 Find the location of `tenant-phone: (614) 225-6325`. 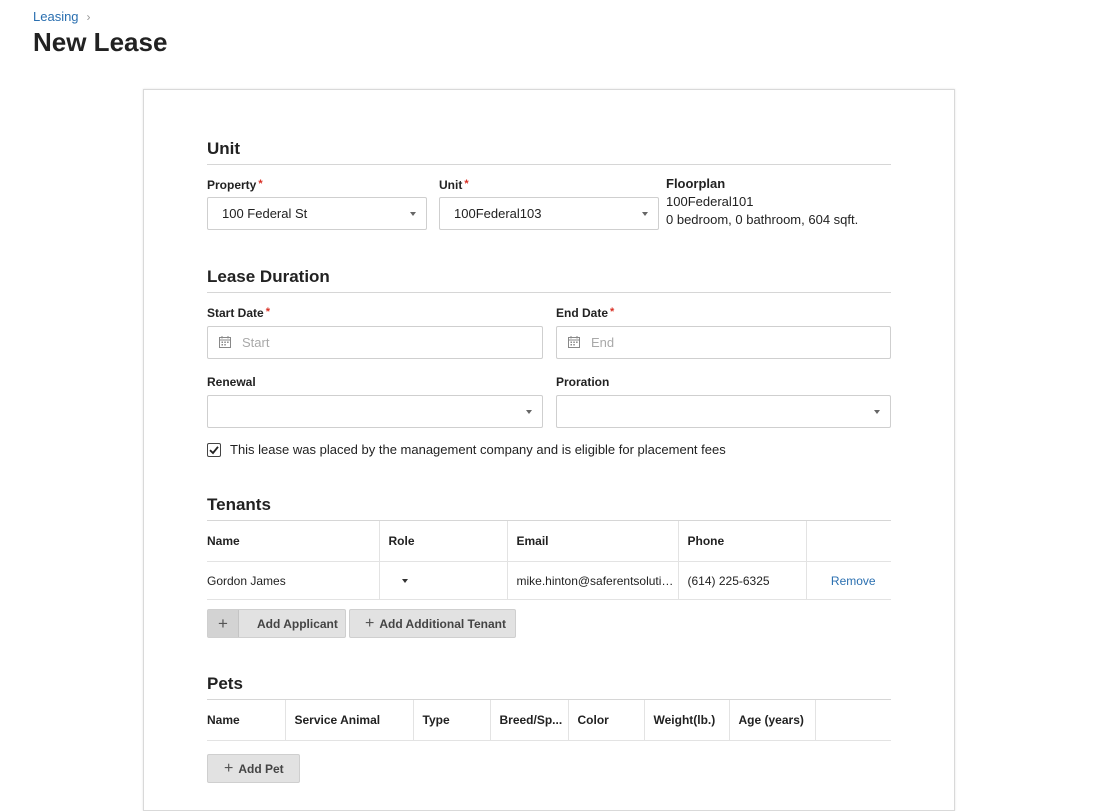

tenant-phone: (614) 225-6325 is located at coordinates (741, 580).